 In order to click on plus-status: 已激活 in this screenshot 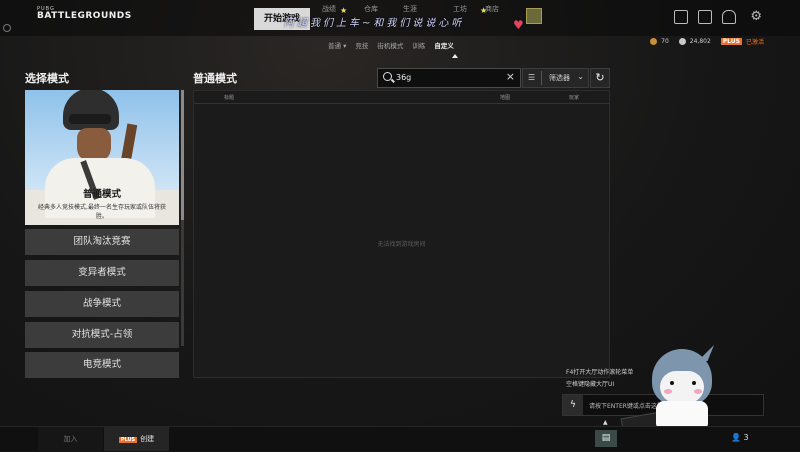, I will do `click(755, 41)`.